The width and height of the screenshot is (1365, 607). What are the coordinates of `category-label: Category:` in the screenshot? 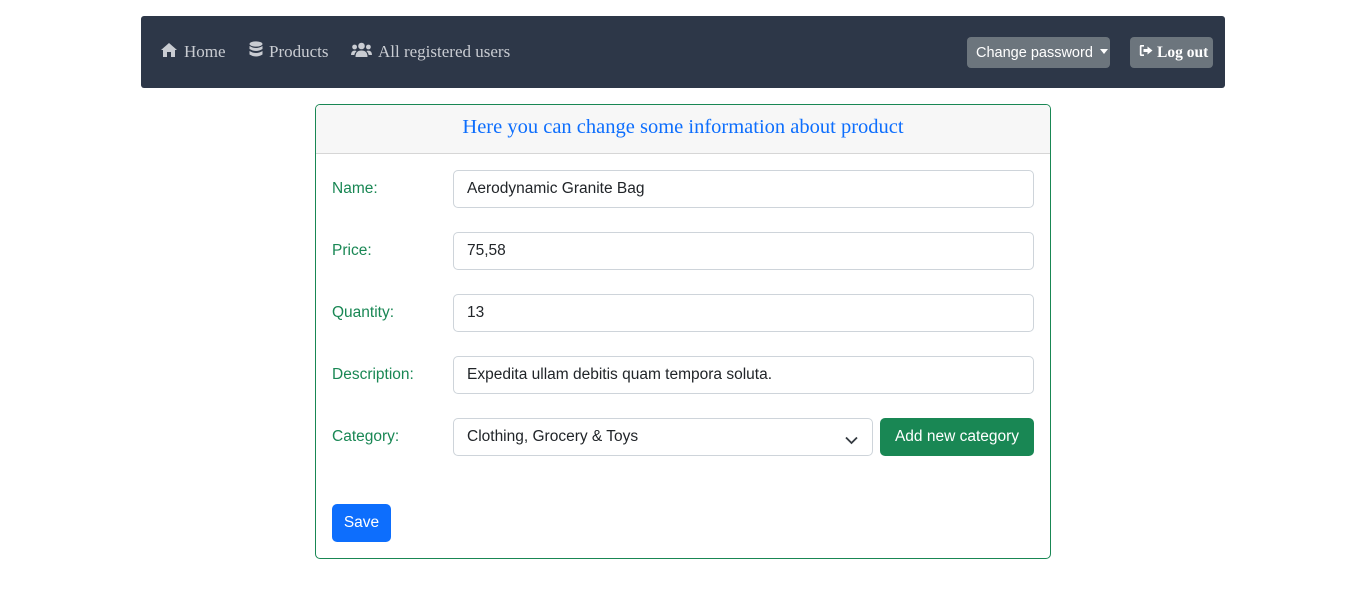 It's located at (366, 436).